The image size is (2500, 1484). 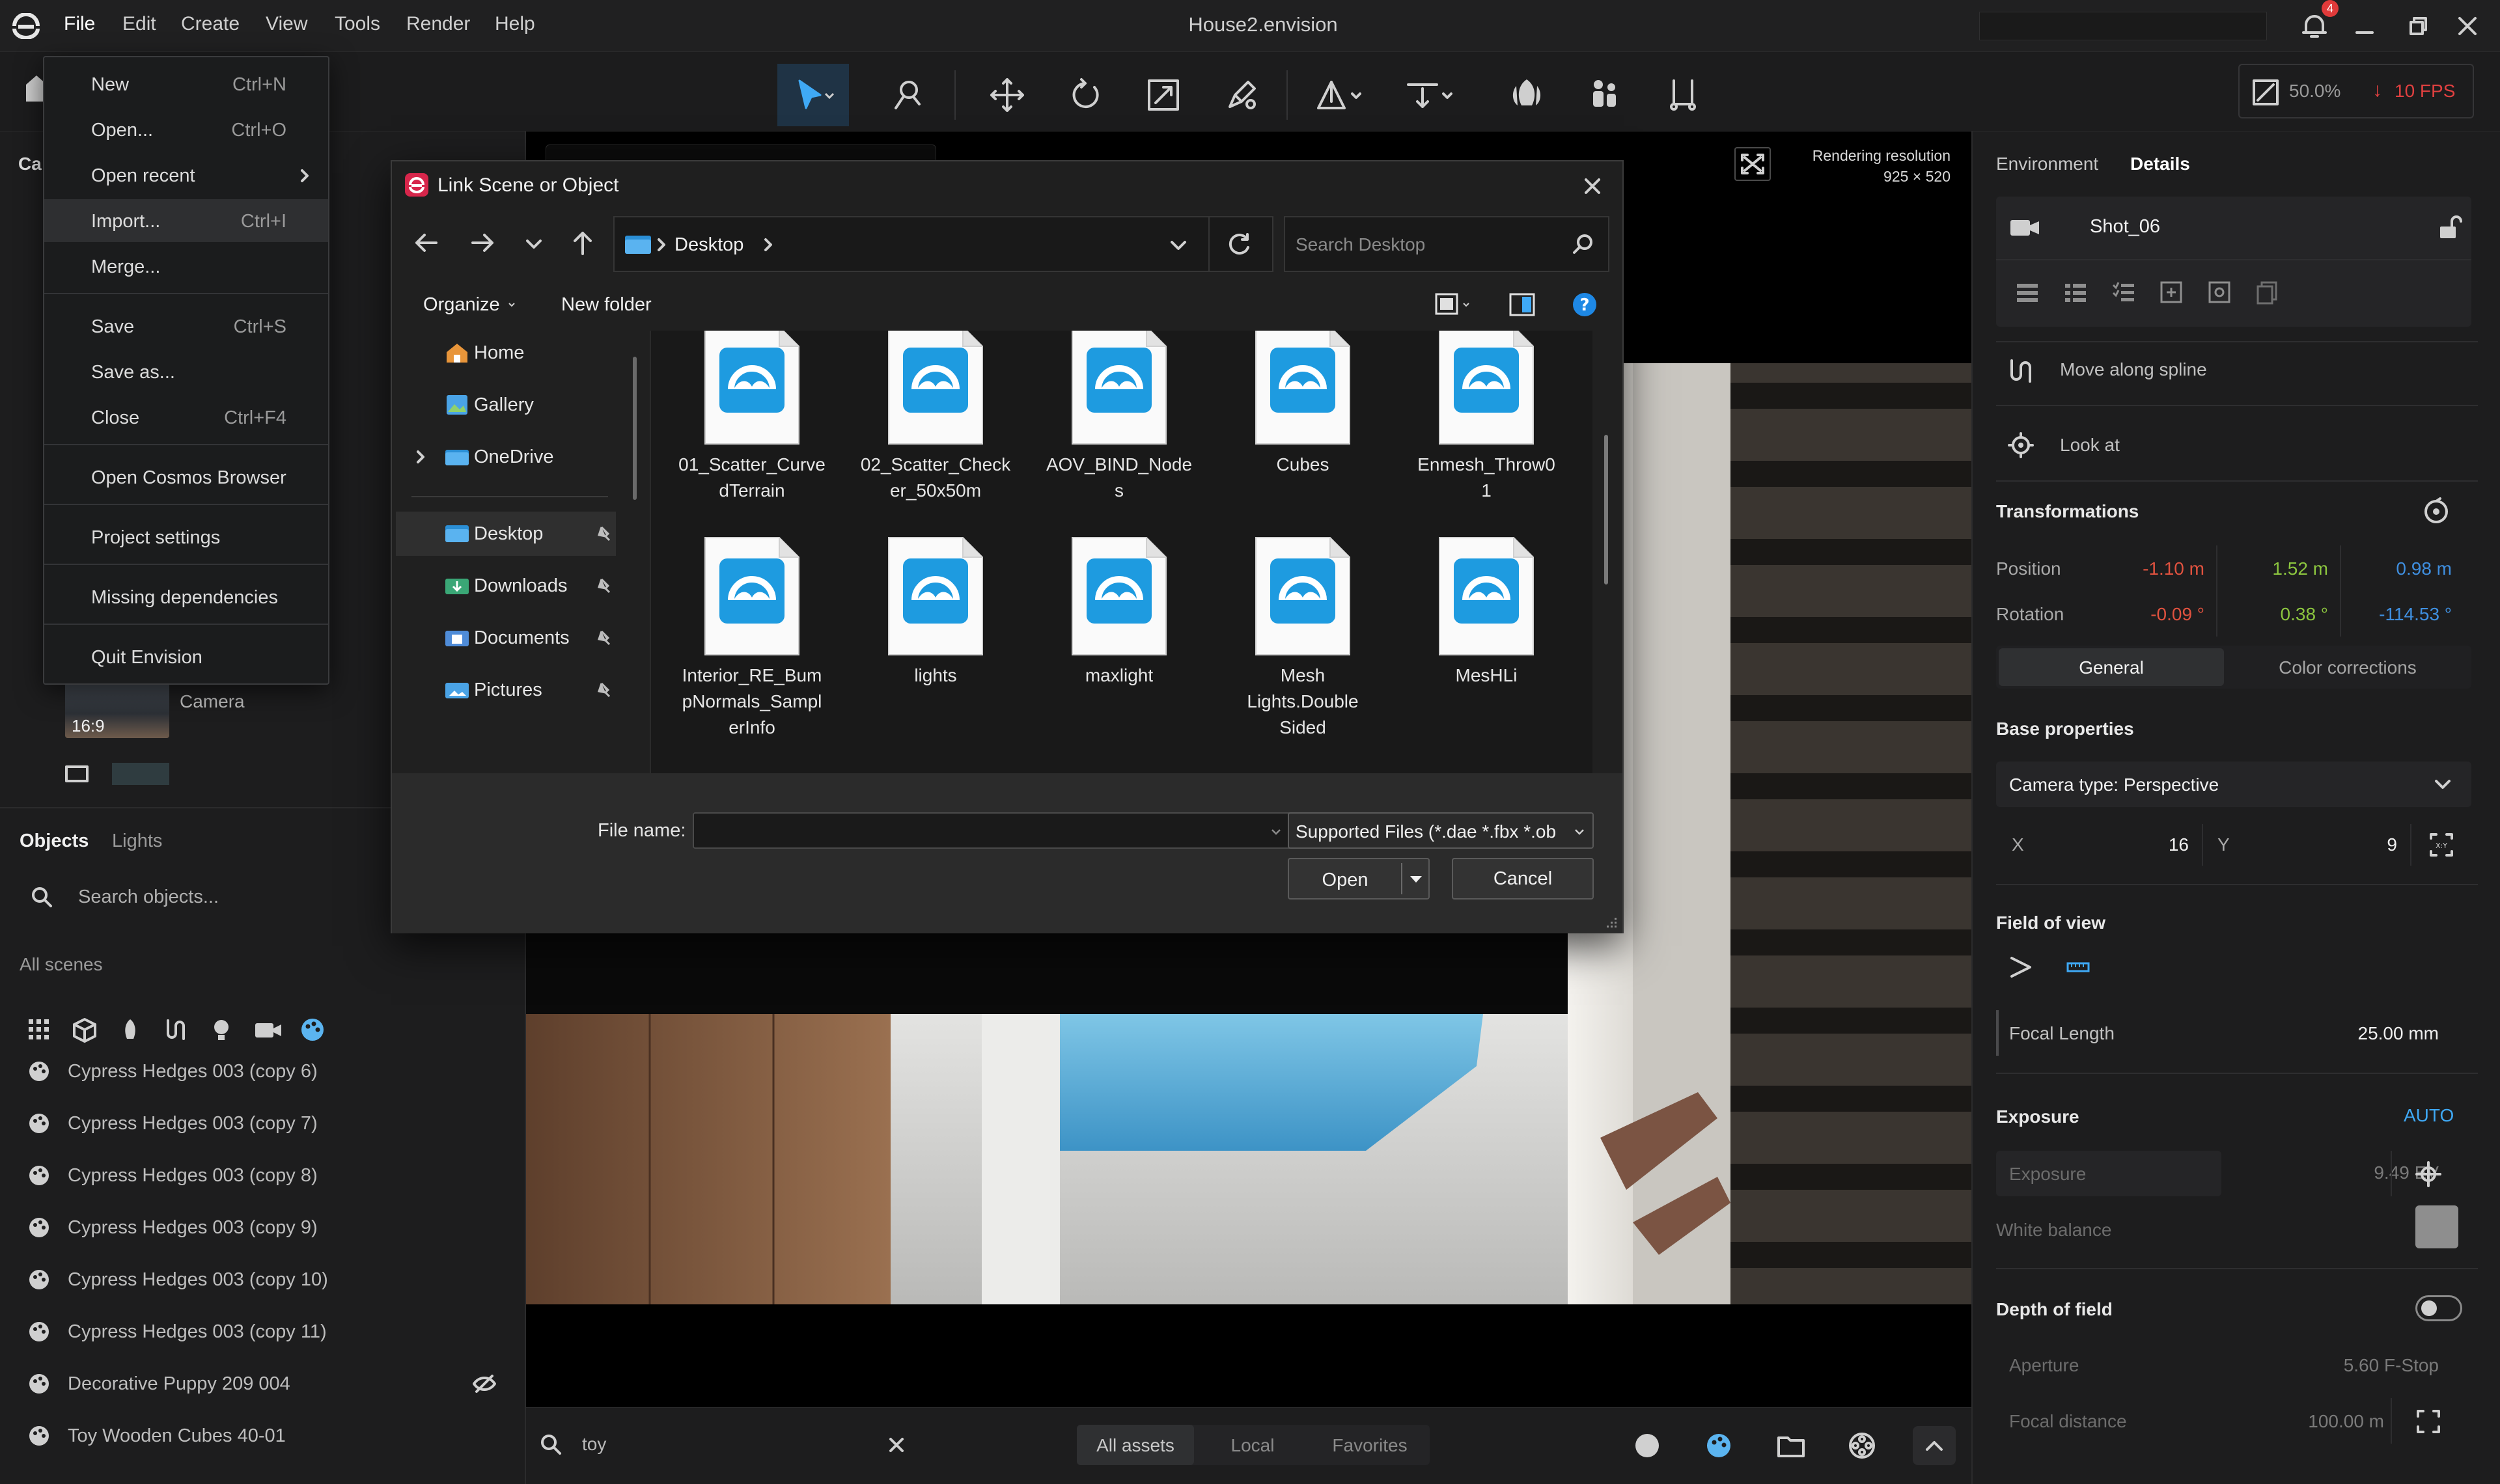 I want to click on menu-create: Create, so click(x=210, y=24).